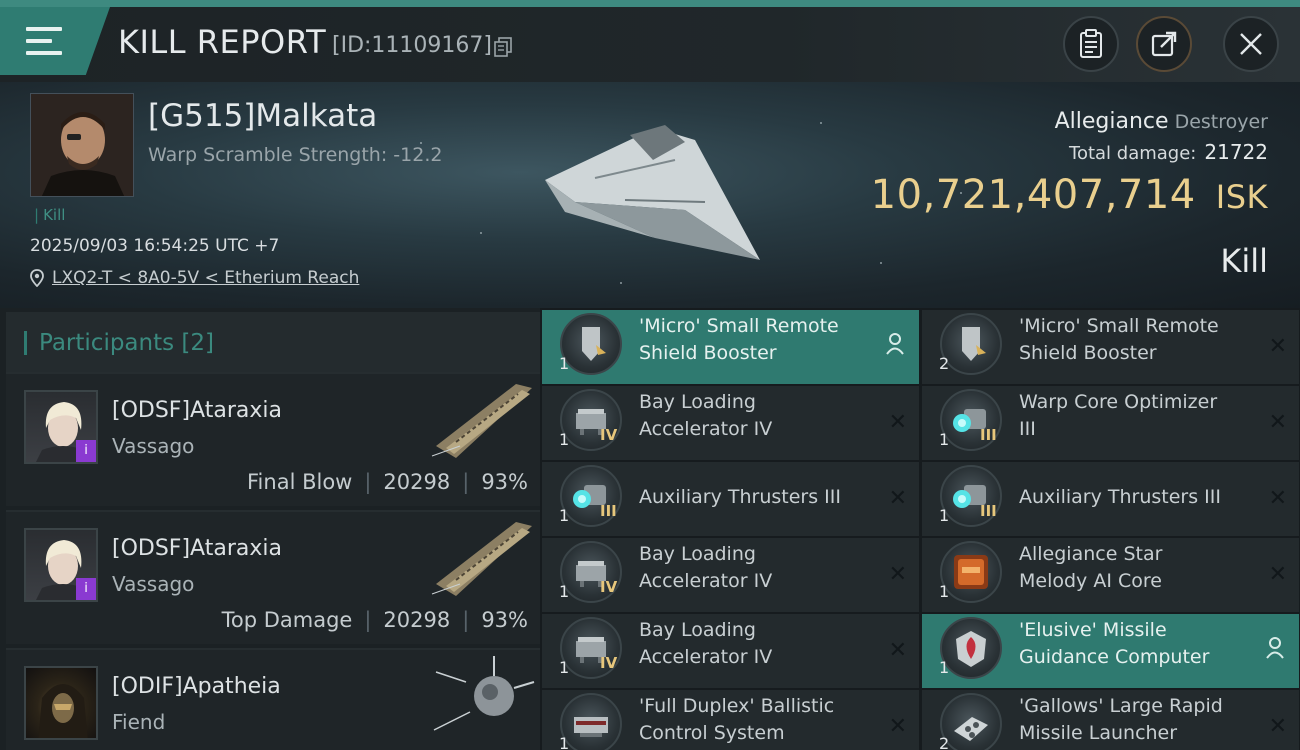  Describe the element at coordinates (1236, 152) in the screenshot. I see `total-damage-value: 21722` at that location.